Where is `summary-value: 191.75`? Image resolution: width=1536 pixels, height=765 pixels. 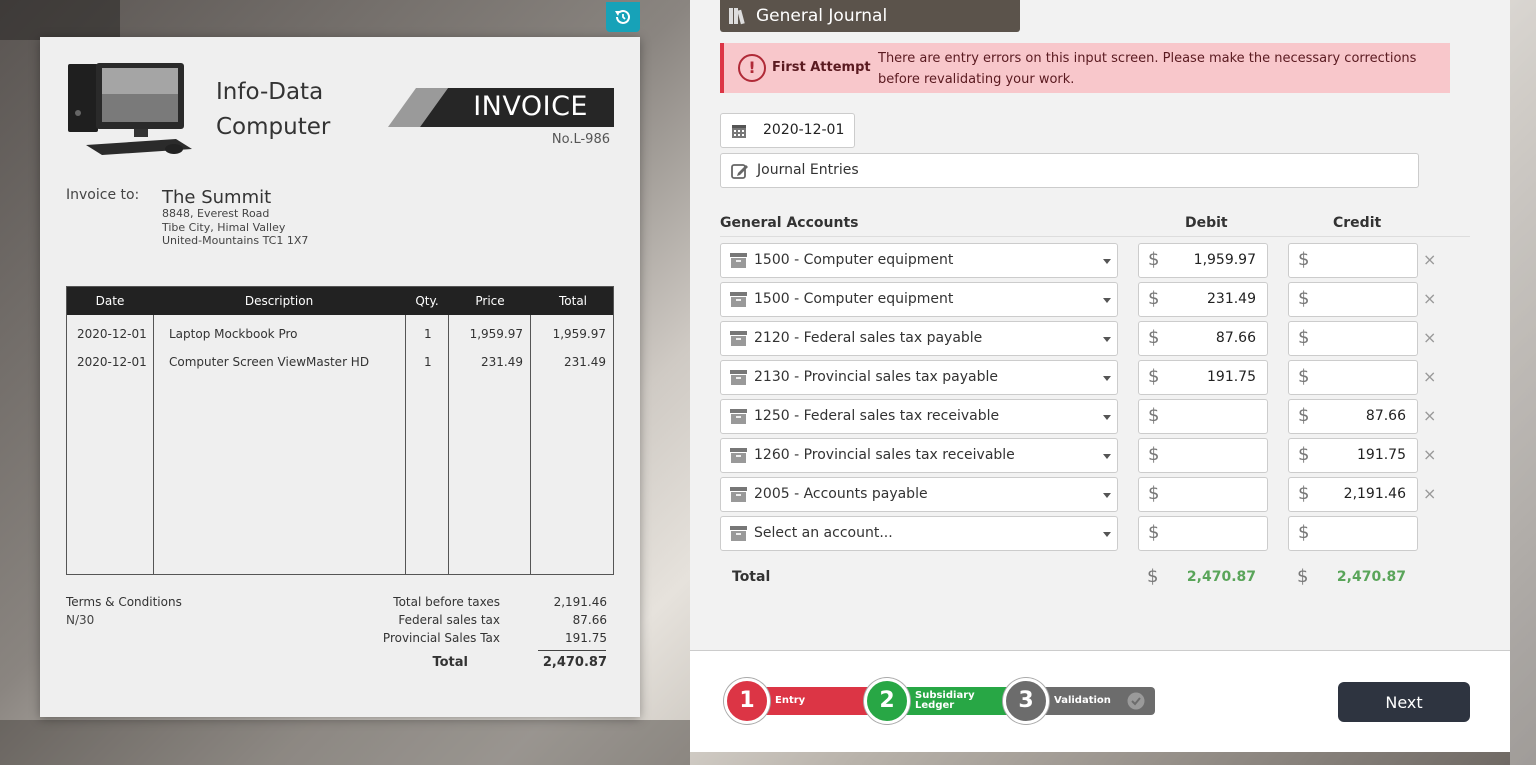
summary-value: 191.75 is located at coordinates (586, 638).